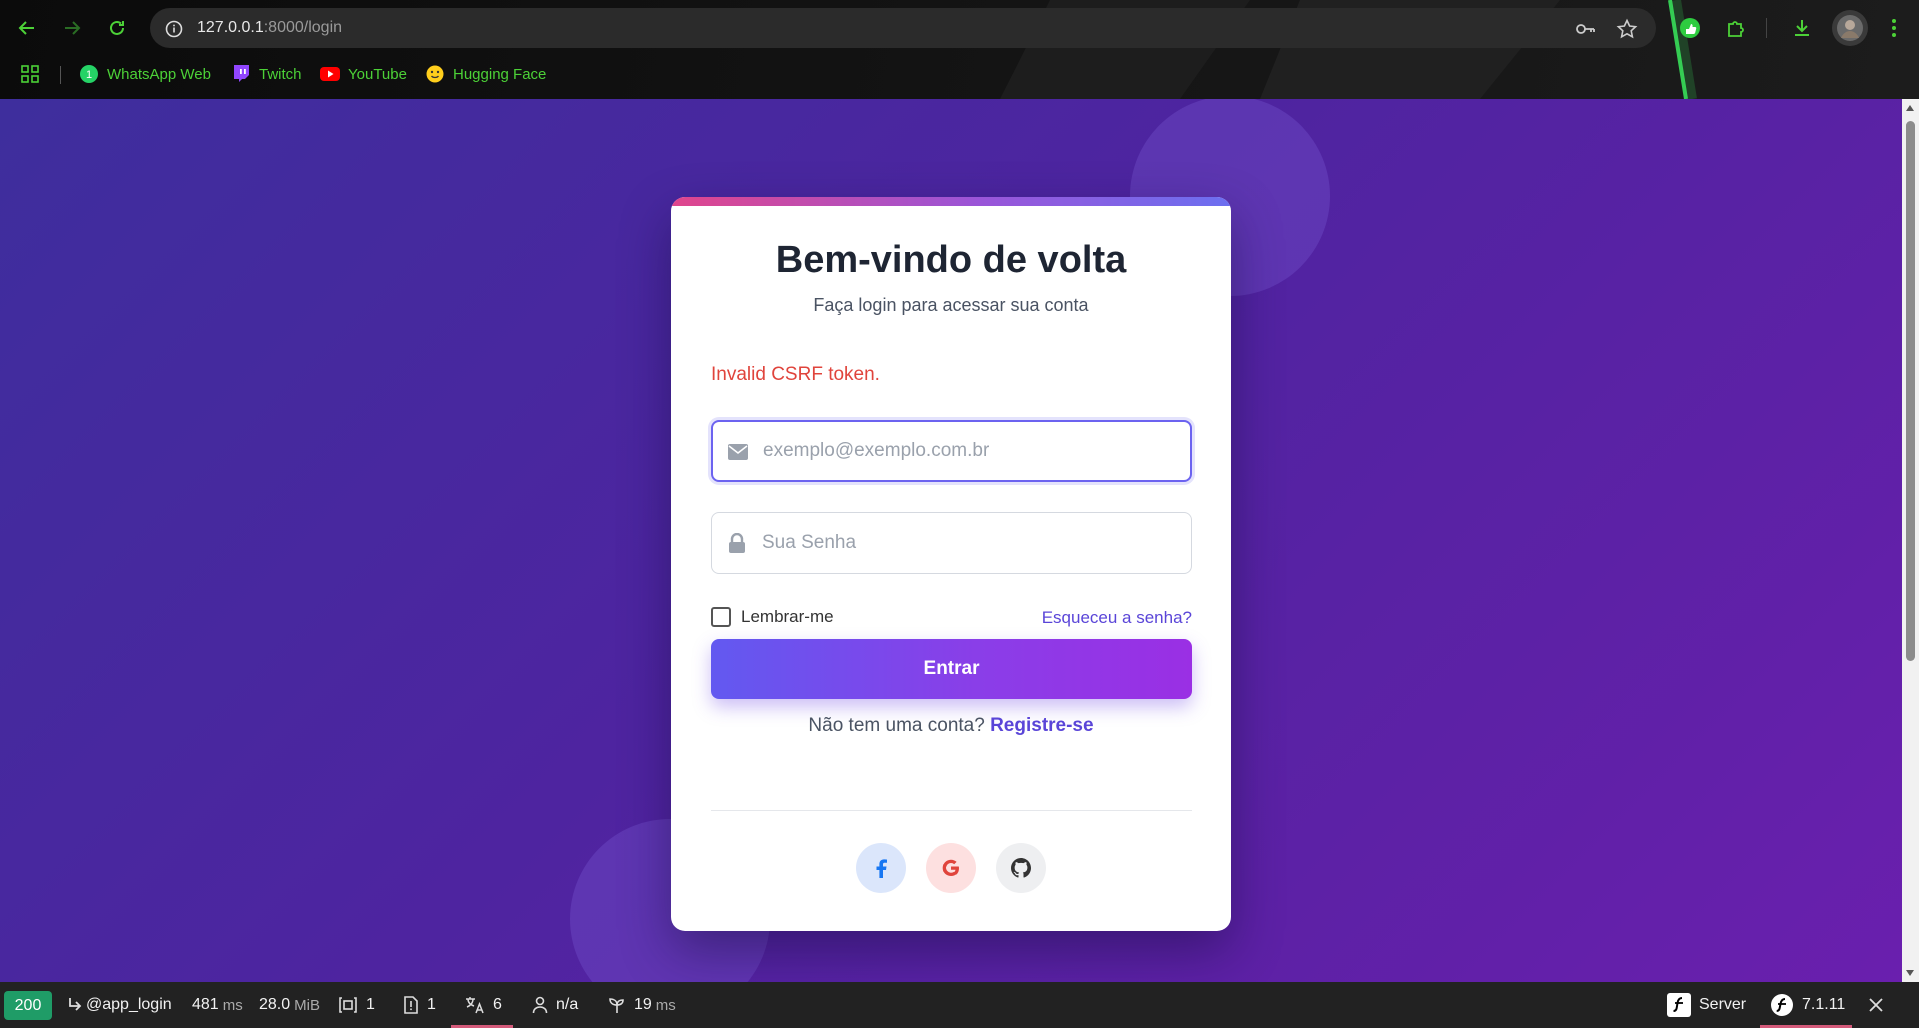 Image resolution: width=1919 pixels, height=1028 pixels. What do you see at coordinates (951, 810) in the screenshot?
I see `divider` at bounding box center [951, 810].